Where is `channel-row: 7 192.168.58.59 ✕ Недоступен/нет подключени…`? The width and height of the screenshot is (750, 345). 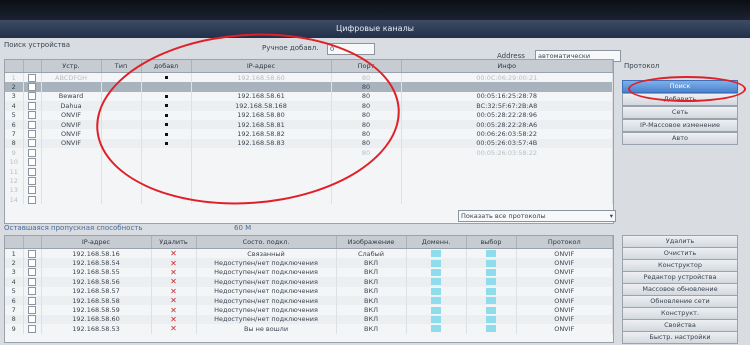
channel-row: 7 192.168.58.59 ✕ Недоступен/нет подключени… is located at coordinates (309, 310).